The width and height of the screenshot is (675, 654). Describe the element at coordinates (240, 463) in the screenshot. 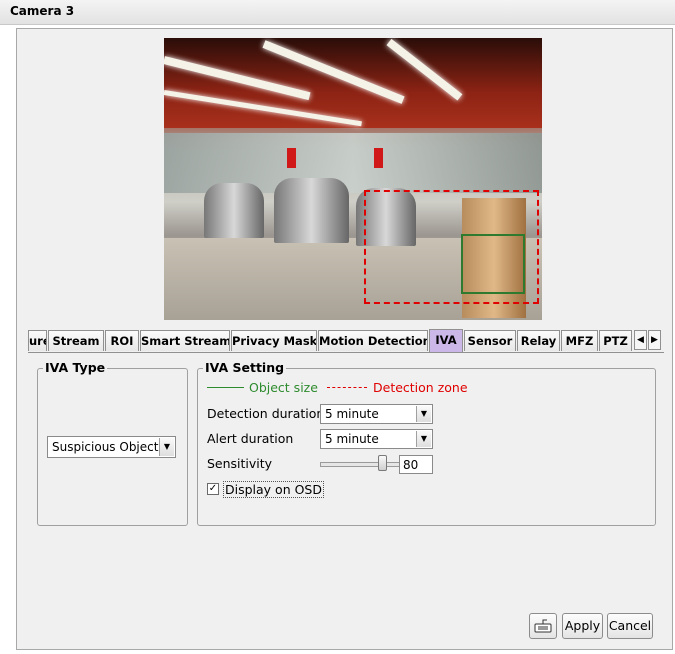

I see `sensitivity-label: Sensitivity` at that location.